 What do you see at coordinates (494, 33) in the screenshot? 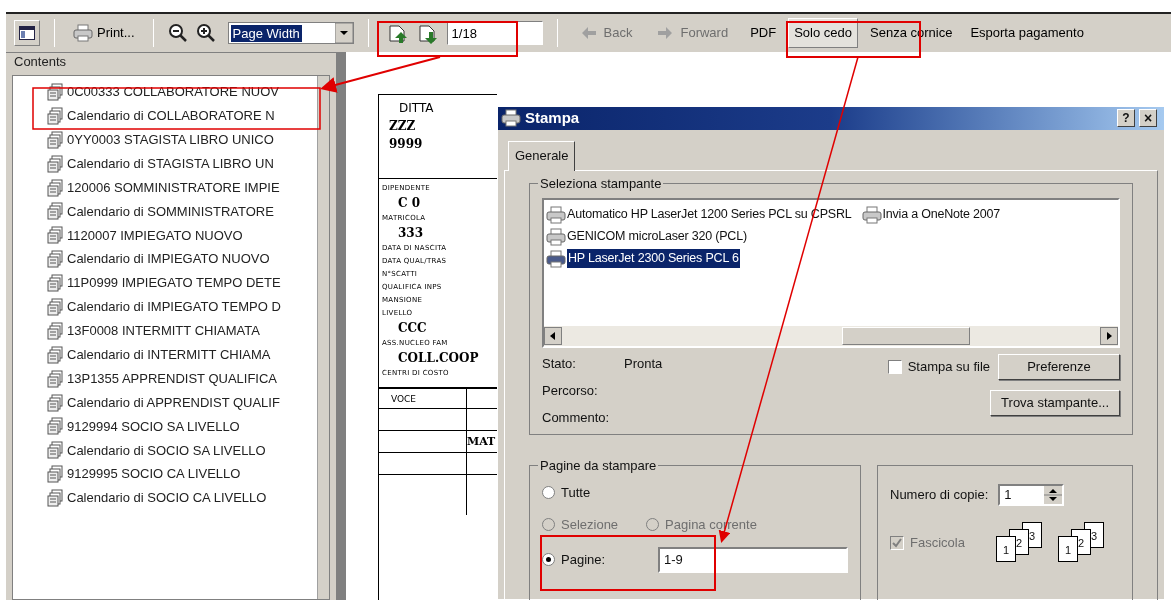
I see `page-number-field: 1/18` at bounding box center [494, 33].